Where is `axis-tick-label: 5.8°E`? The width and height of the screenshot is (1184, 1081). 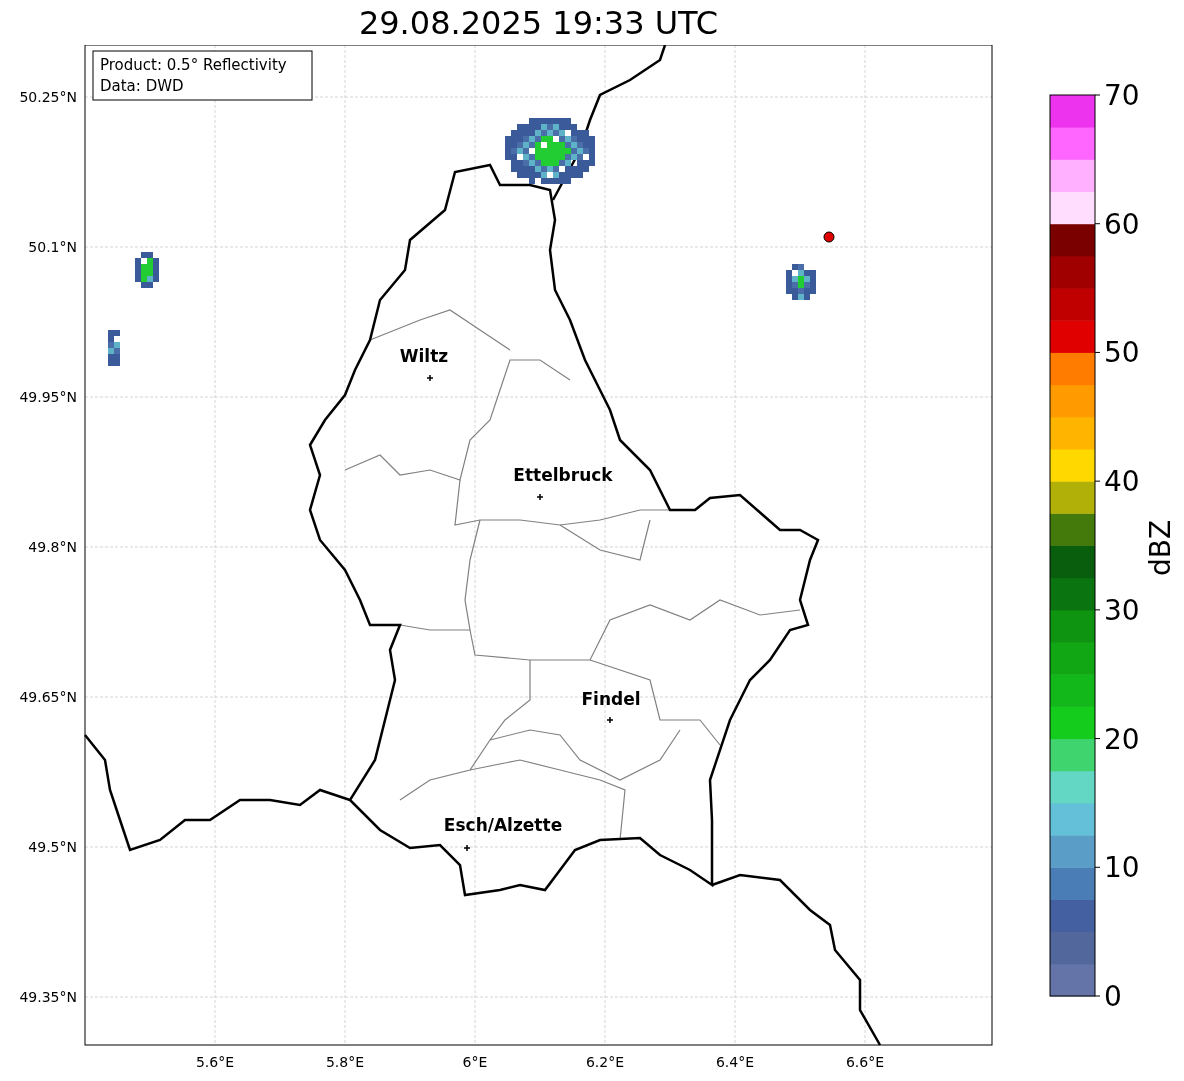
axis-tick-label: 5.8°E is located at coordinates (345, 1062).